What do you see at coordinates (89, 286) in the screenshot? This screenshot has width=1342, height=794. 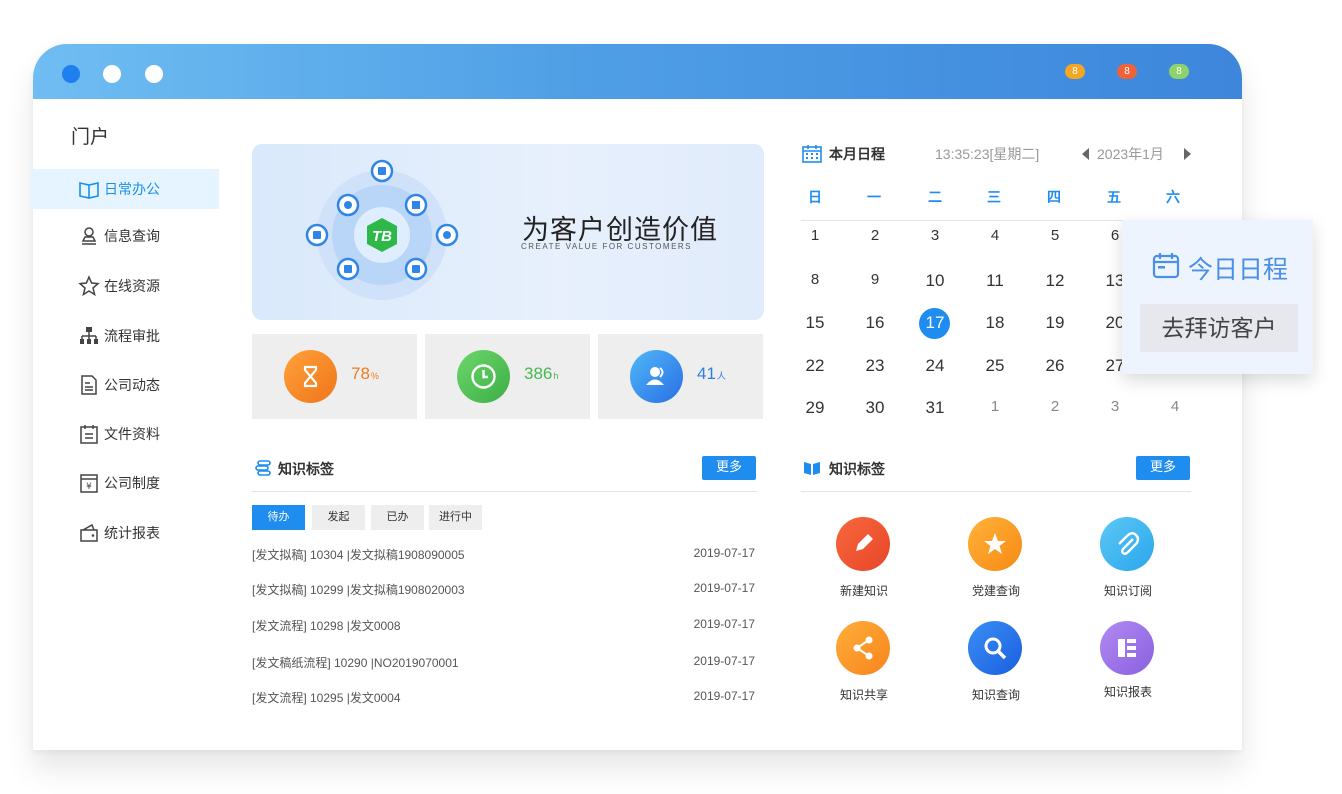 I see `star-icon` at bounding box center [89, 286].